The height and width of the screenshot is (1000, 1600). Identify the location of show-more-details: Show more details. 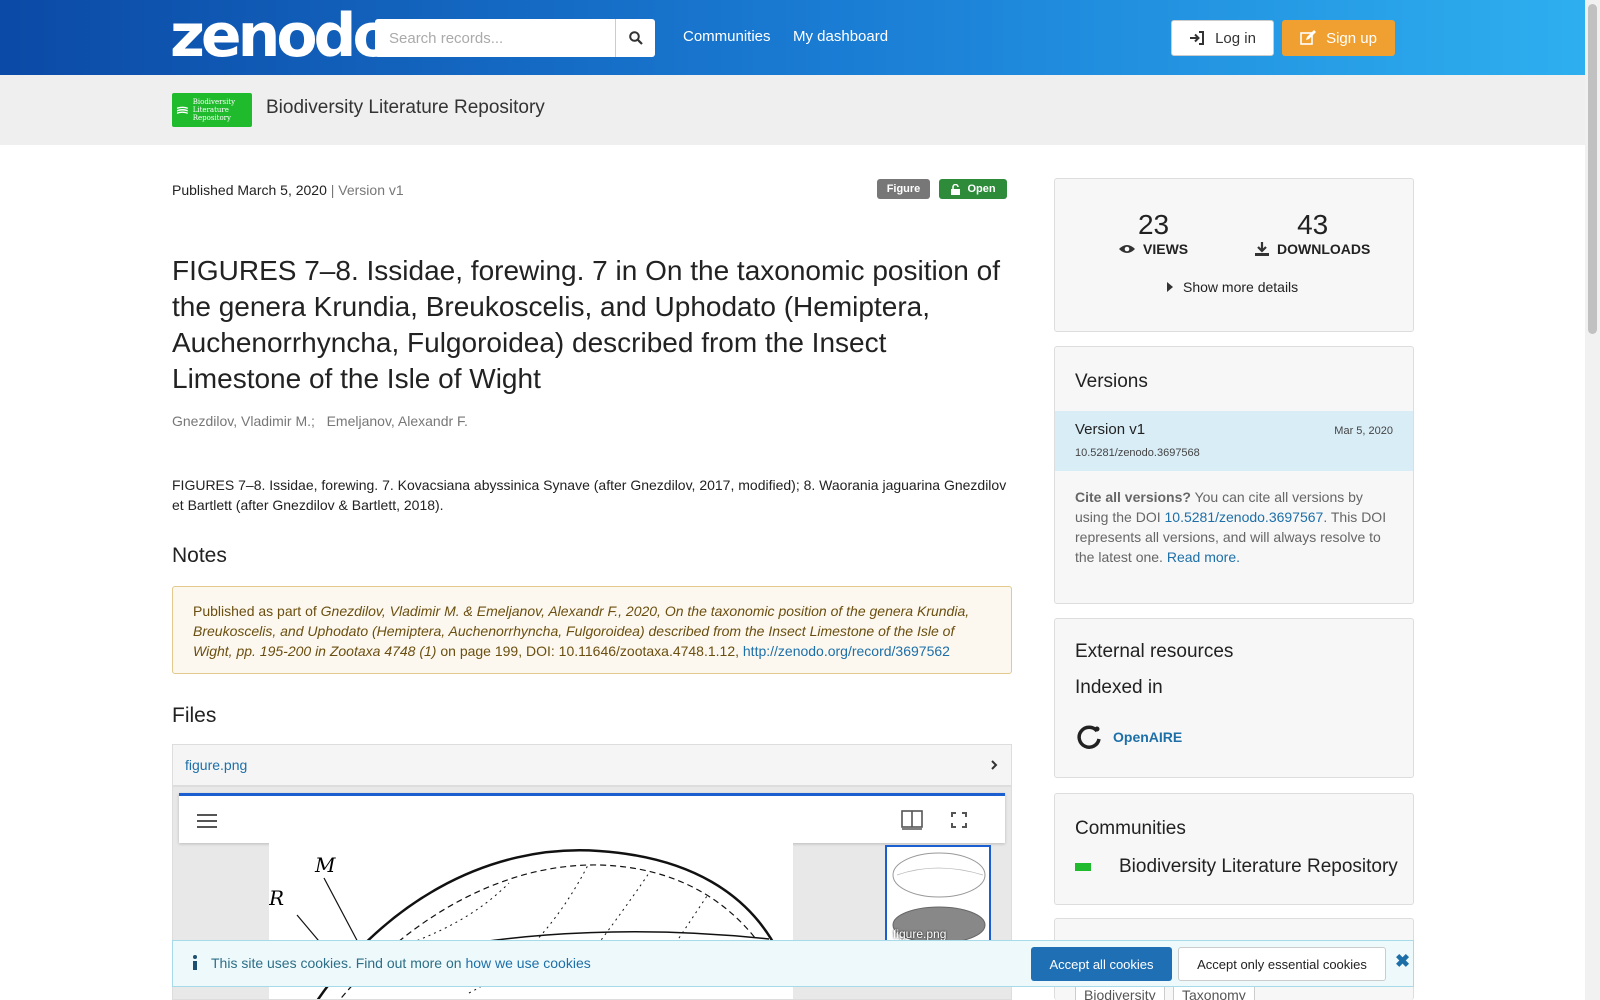
(1232, 287).